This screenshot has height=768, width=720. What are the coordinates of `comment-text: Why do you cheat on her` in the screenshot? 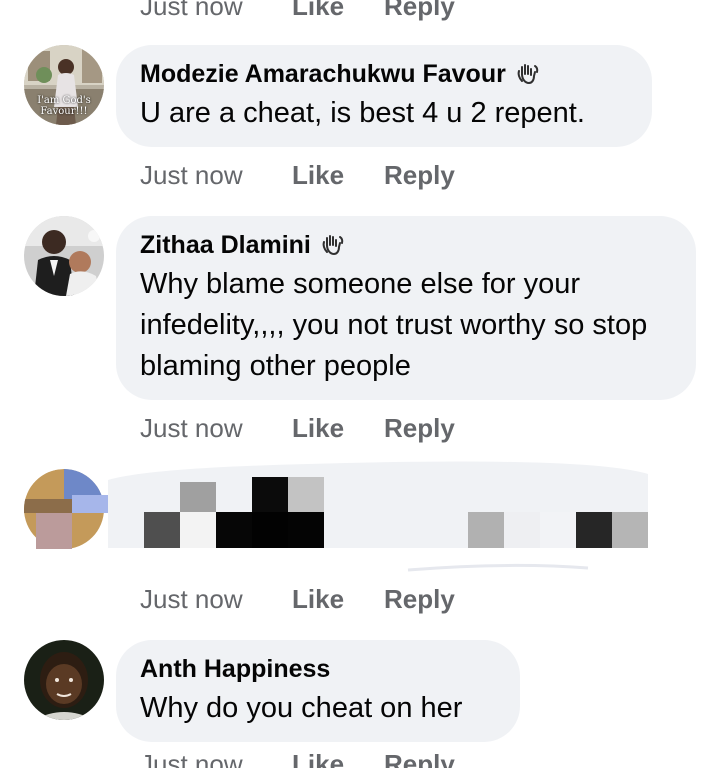 It's located at (301, 708).